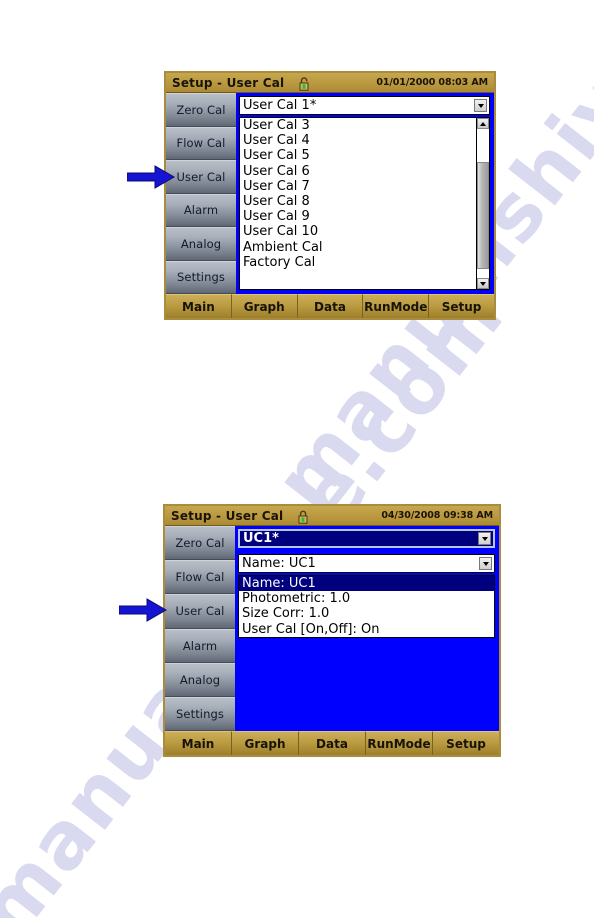  I want to click on list-item: Name: UC1, so click(366, 584).